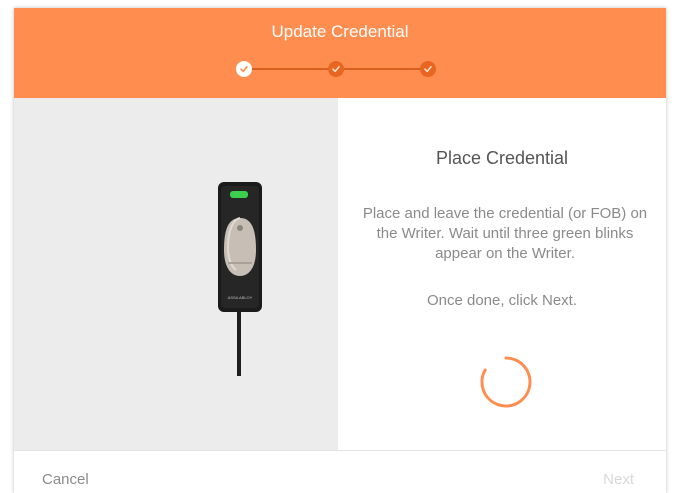  I want to click on step-3-indicator, so click(428, 69).